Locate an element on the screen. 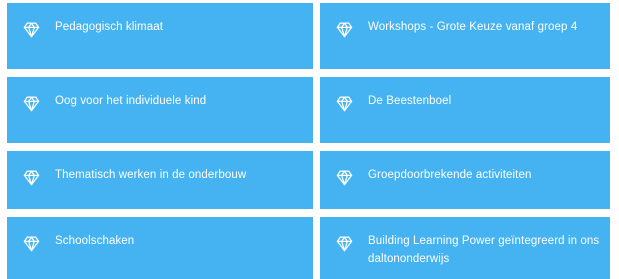 This screenshot has height=279, width=619. tile-schoolschaken: Schoolschaken is located at coordinates (160, 248).